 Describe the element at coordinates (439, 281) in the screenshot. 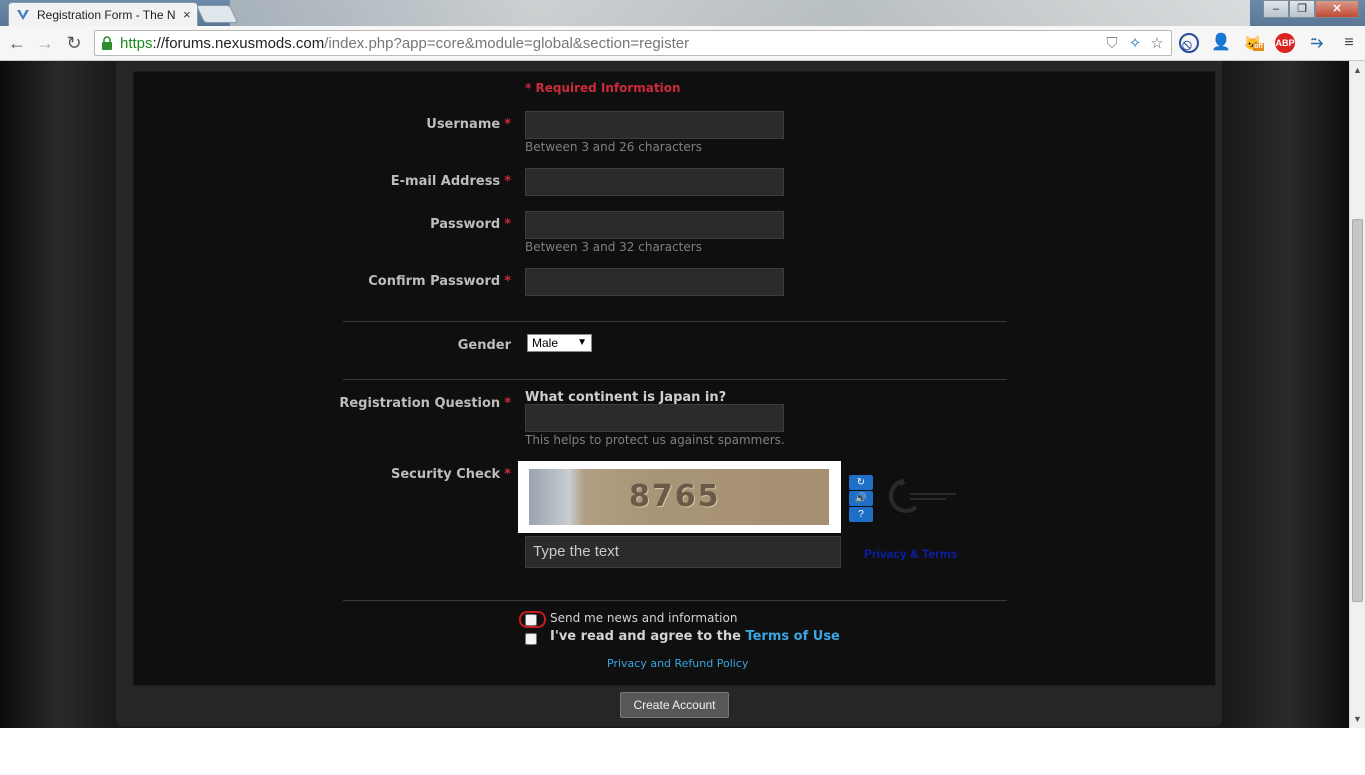

I see `confirm-password-label: Confirm Password *` at that location.